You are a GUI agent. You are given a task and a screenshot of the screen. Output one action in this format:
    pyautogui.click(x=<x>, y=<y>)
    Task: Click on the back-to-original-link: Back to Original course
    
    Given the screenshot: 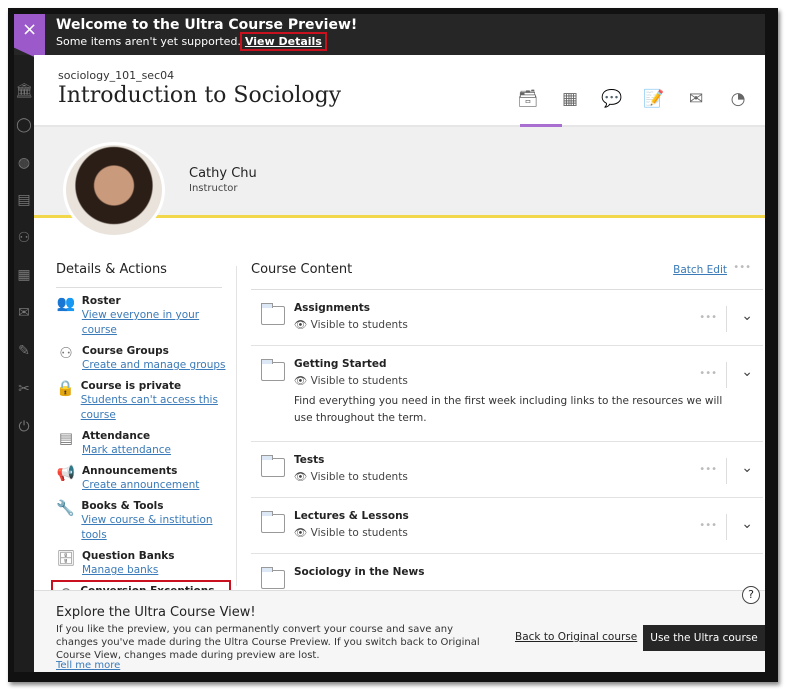 What is the action you would take?
    pyautogui.click(x=576, y=637)
    